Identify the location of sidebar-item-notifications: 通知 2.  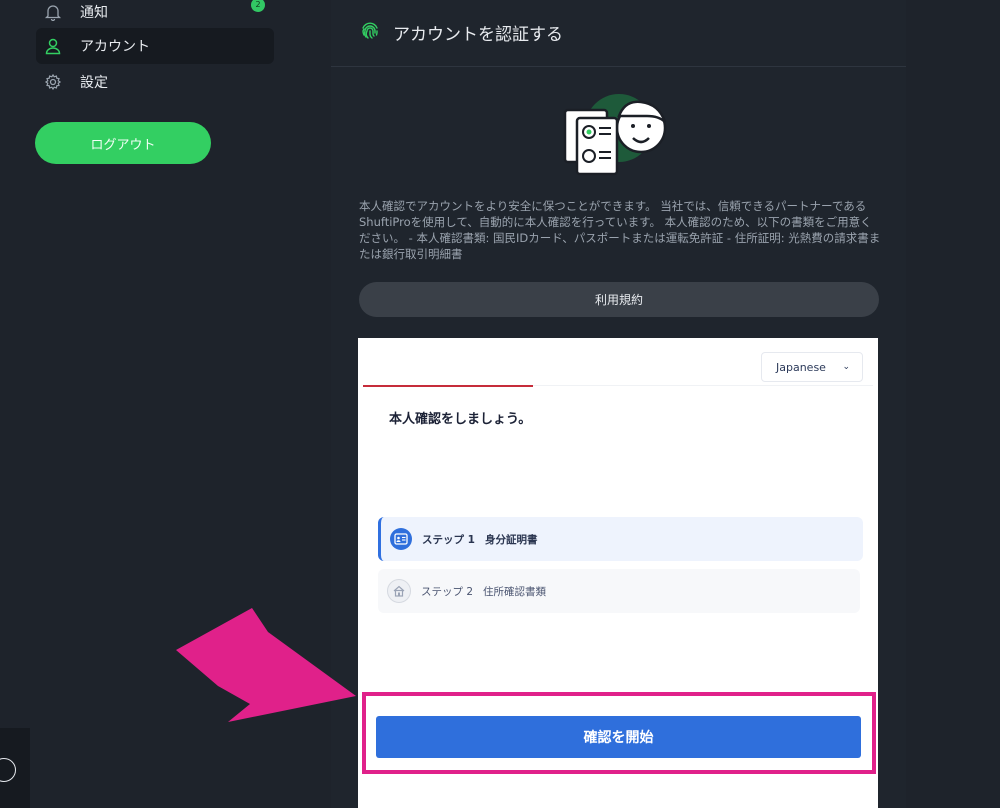
(155, 15).